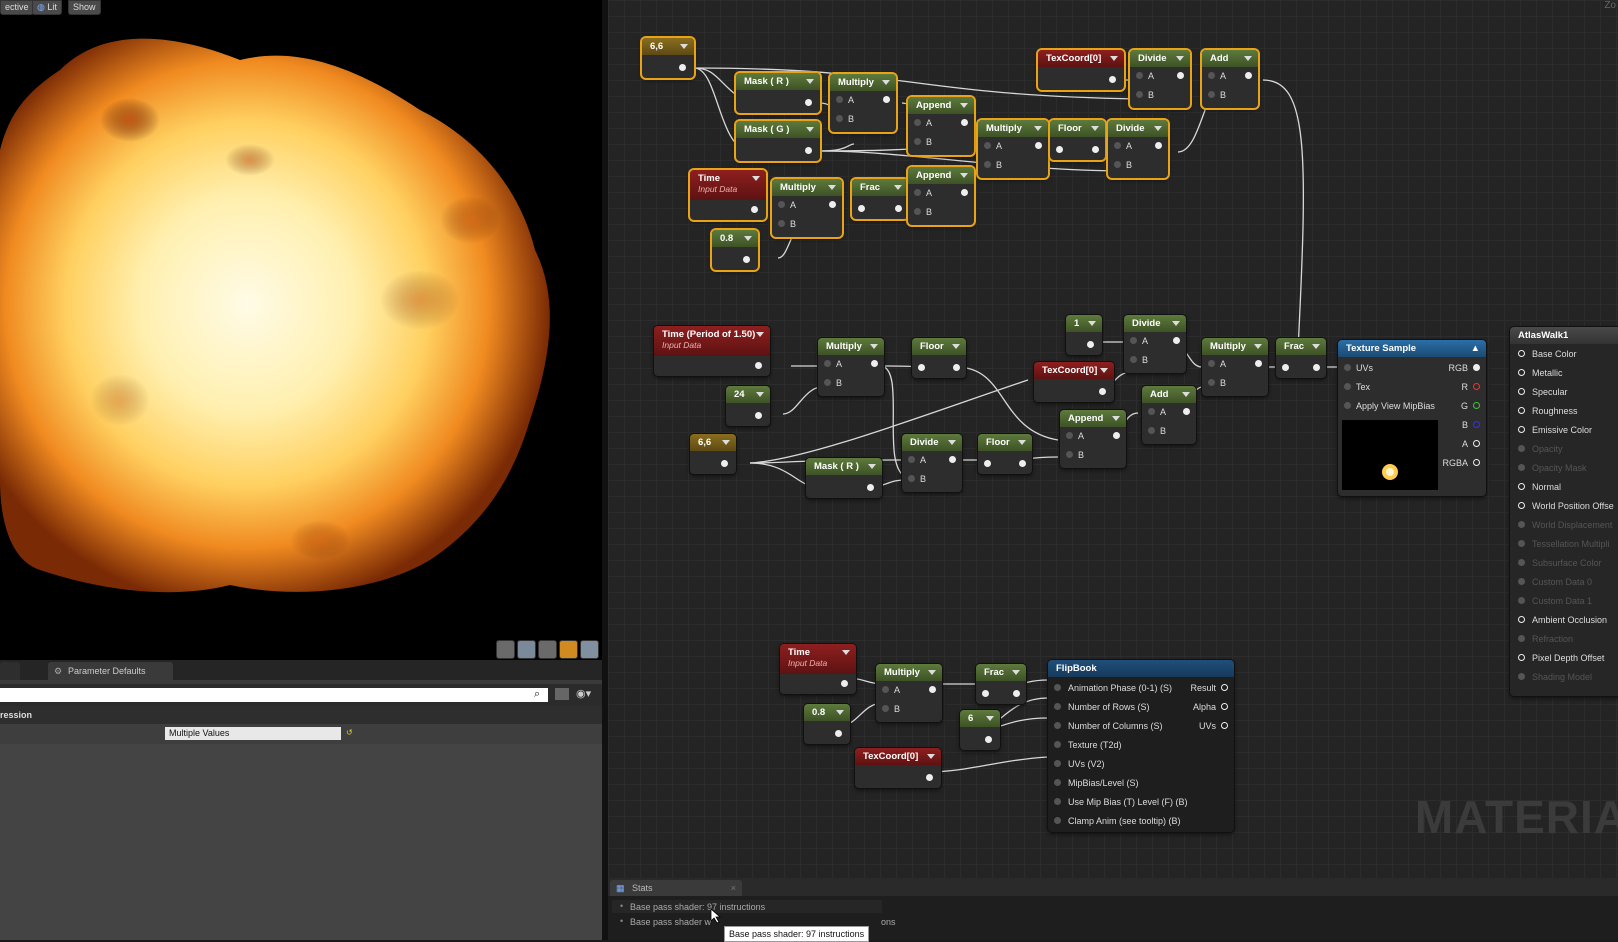 Image resolution: width=1618 pixels, height=942 pixels. I want to click on frac2-node: Frac, so click(1301, 358).